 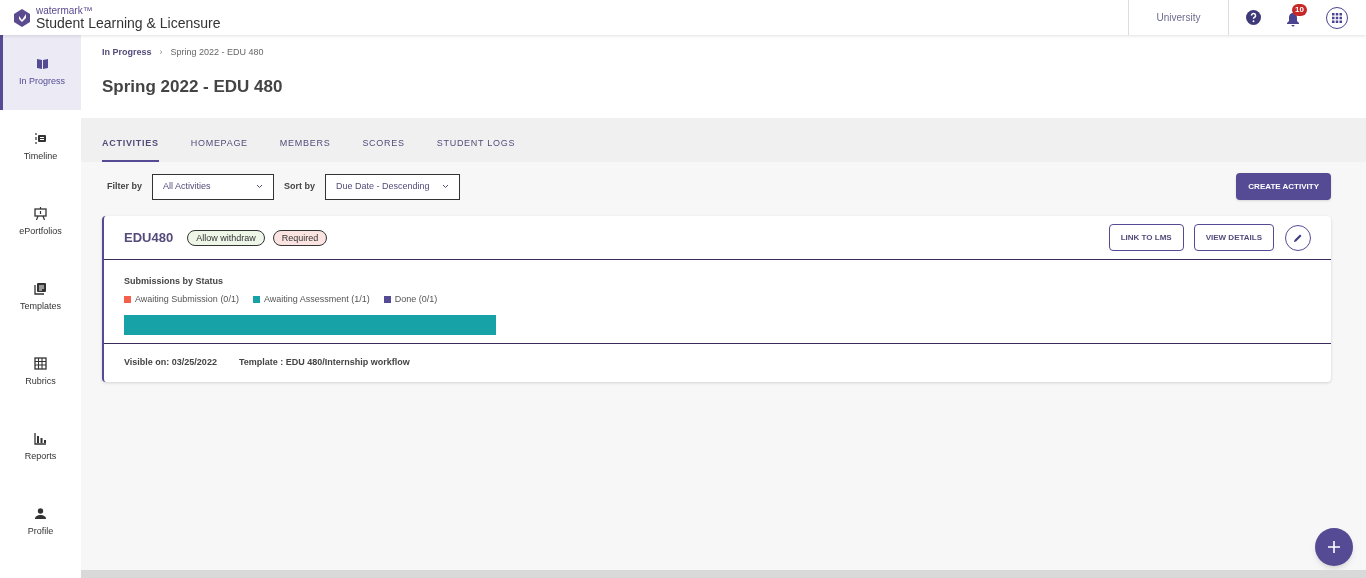 What do you see at coordinates (1233, 237) in the screenshot?
I see `outline-button: VIEW DETAILS` at bounding box center [1233, 237].